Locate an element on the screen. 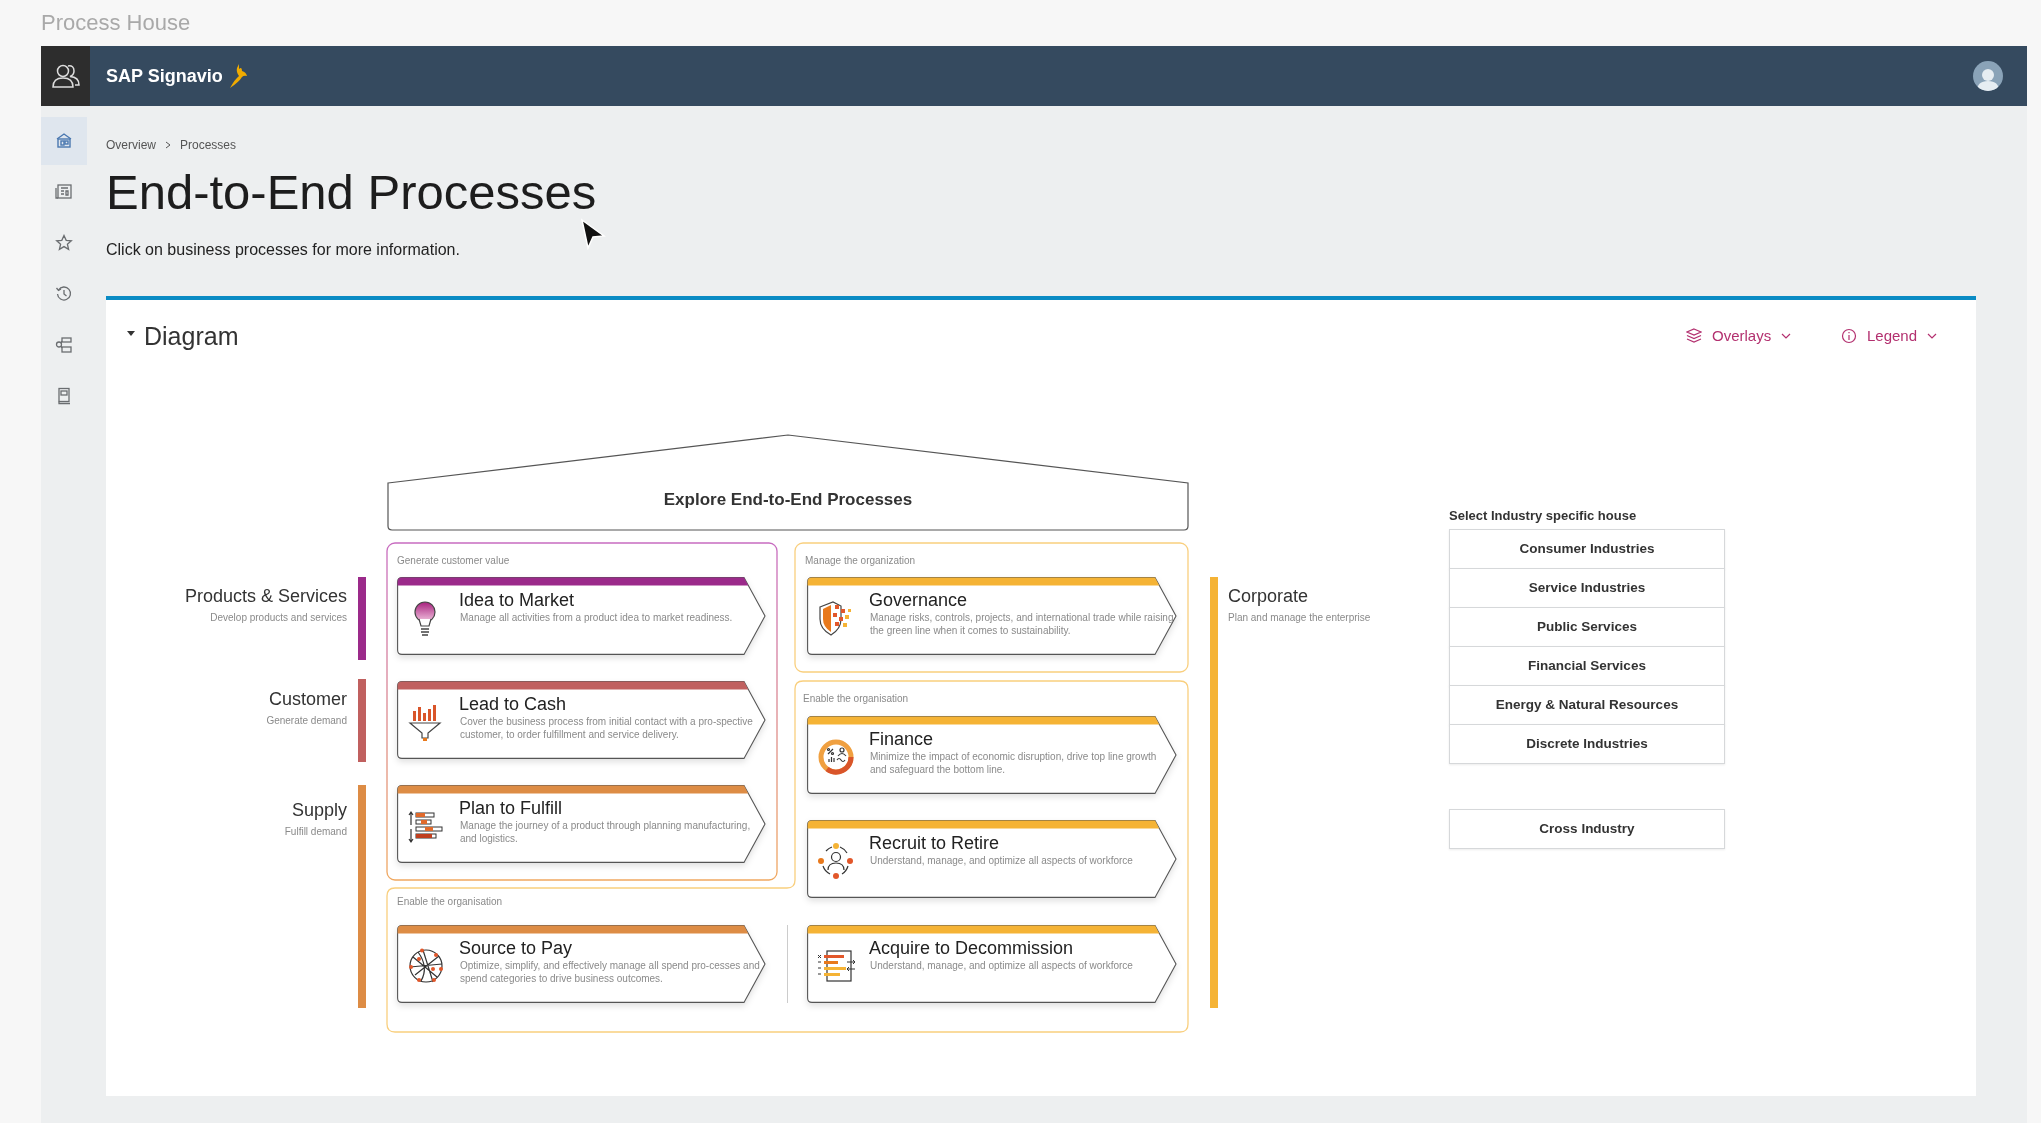 The height and width of the screenshot is (1123, 2041). process-description: Manage the journey of a product through planning manufacturing, and logistics. is located at coordinates (606, 832).